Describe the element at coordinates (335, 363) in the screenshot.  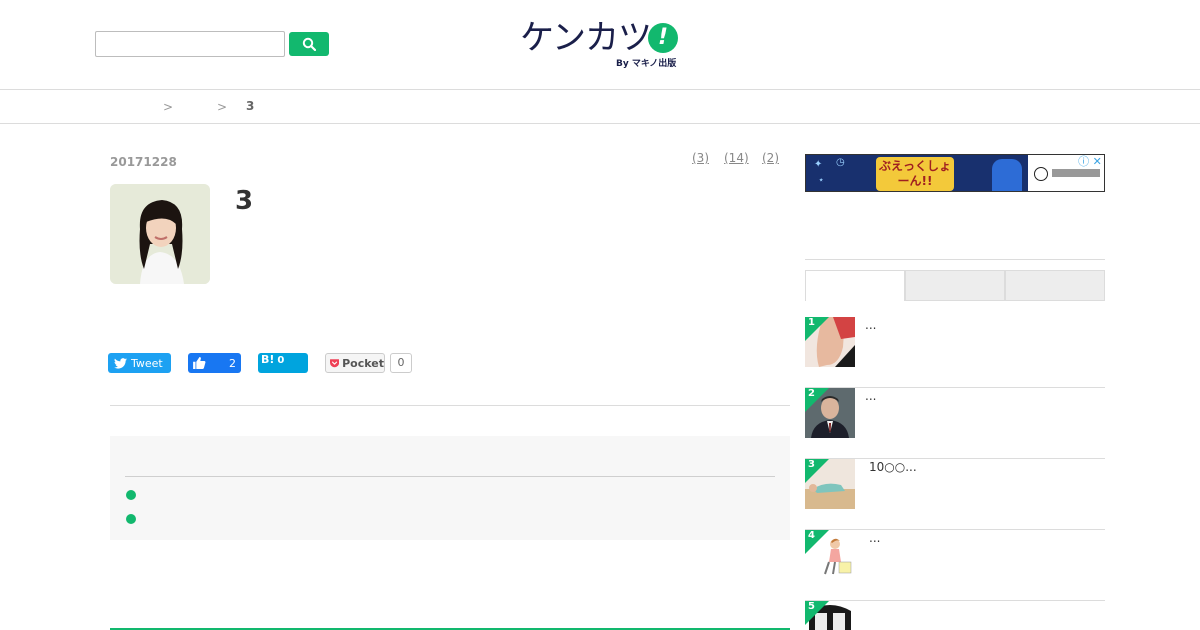
I see `pocket-icon` at that location.